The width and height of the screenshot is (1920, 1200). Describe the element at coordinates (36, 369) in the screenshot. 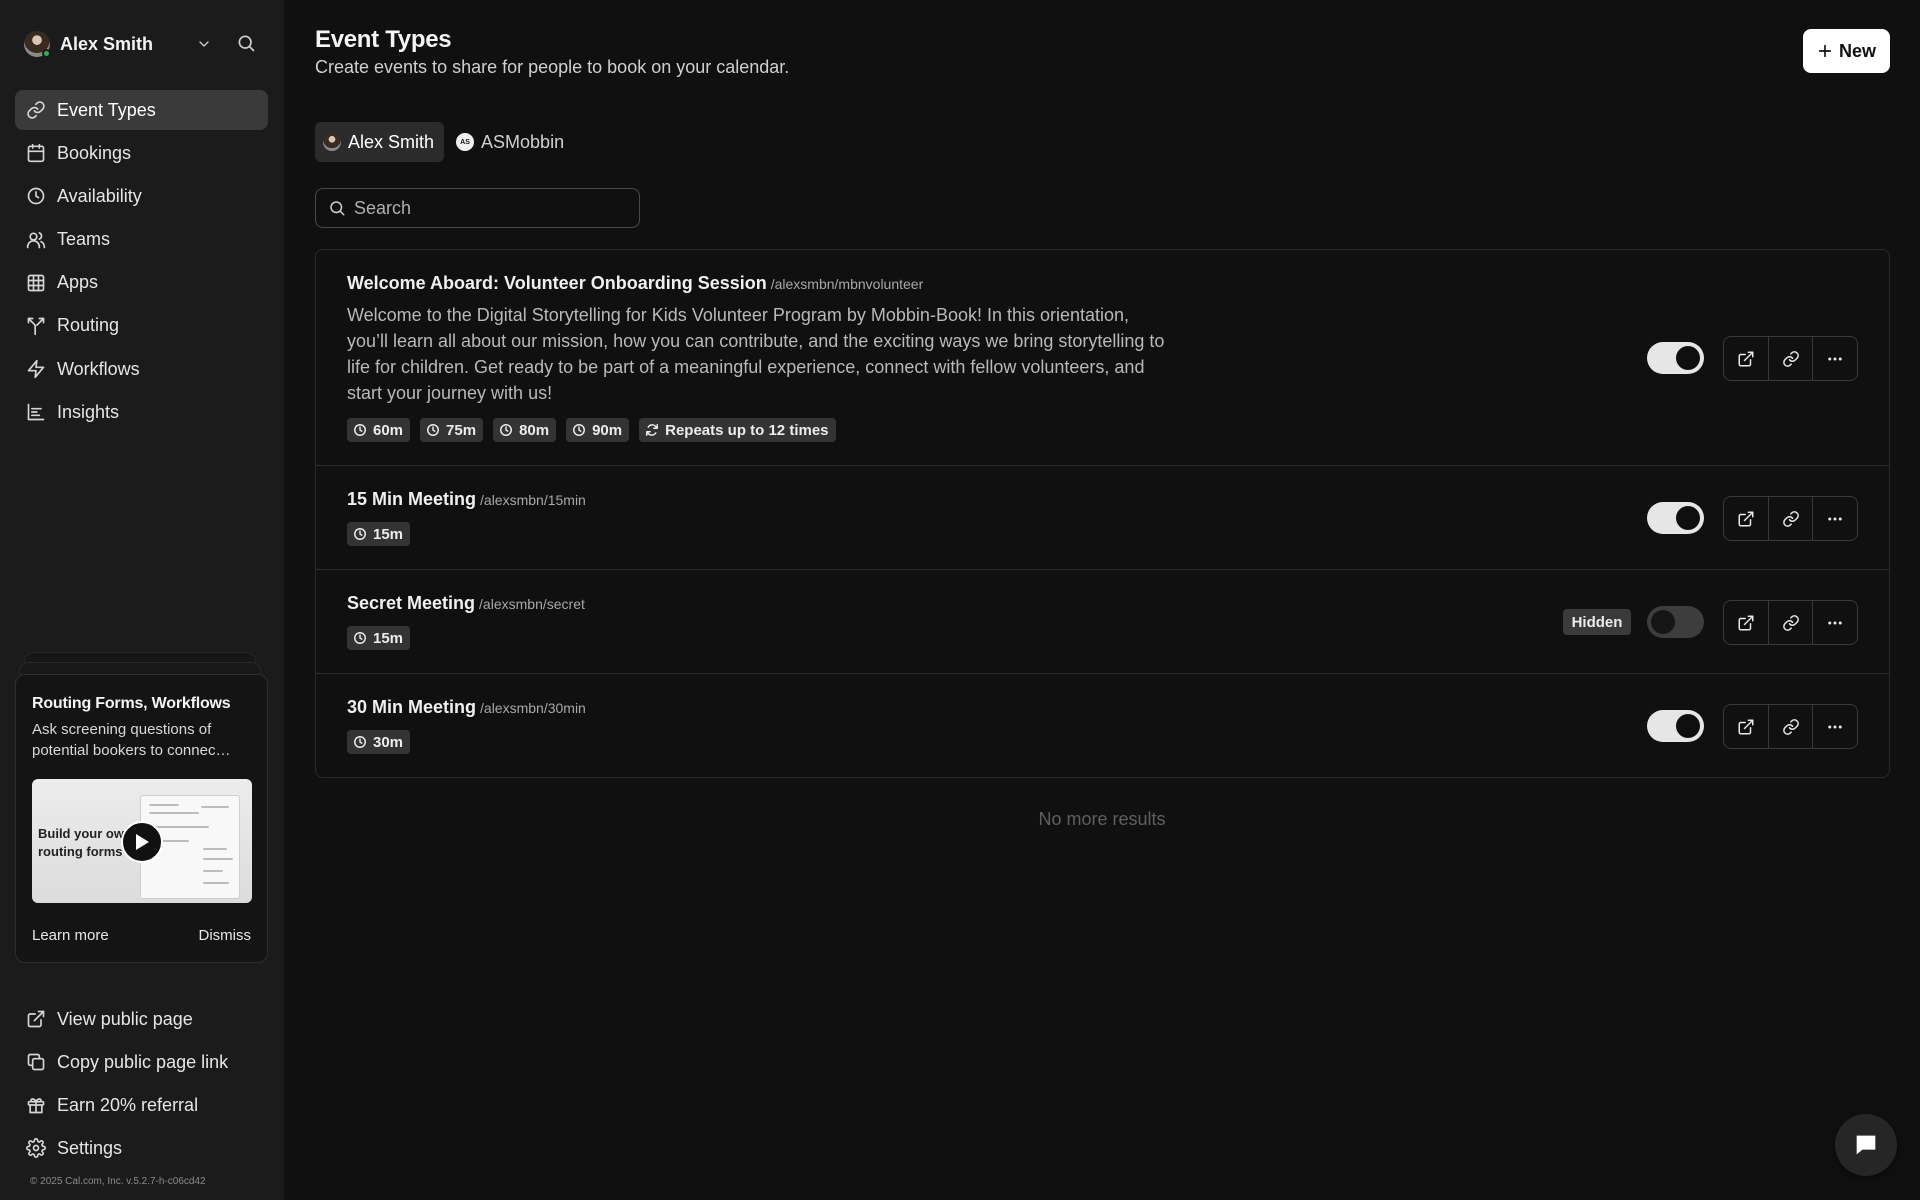

I see `zap-icon` at that location.